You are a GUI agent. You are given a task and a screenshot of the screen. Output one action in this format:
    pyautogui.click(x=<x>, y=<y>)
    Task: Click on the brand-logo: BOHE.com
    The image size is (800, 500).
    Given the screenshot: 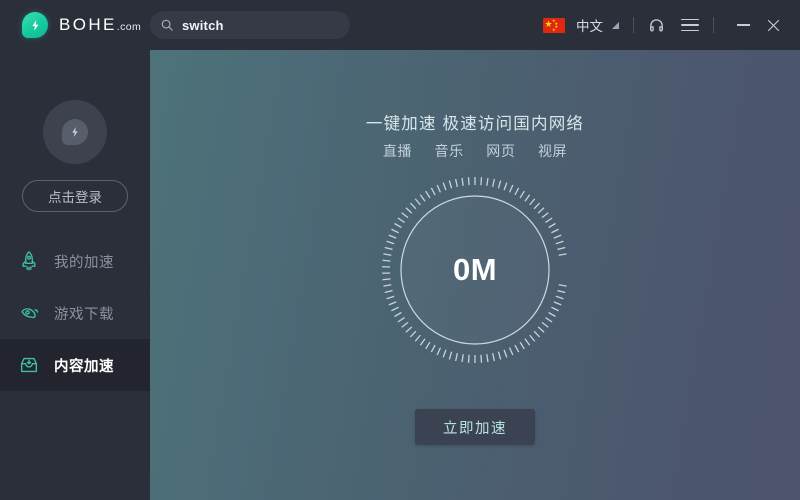 What is the action you would take?
    pyautogui.click(x=81, y=25)
    